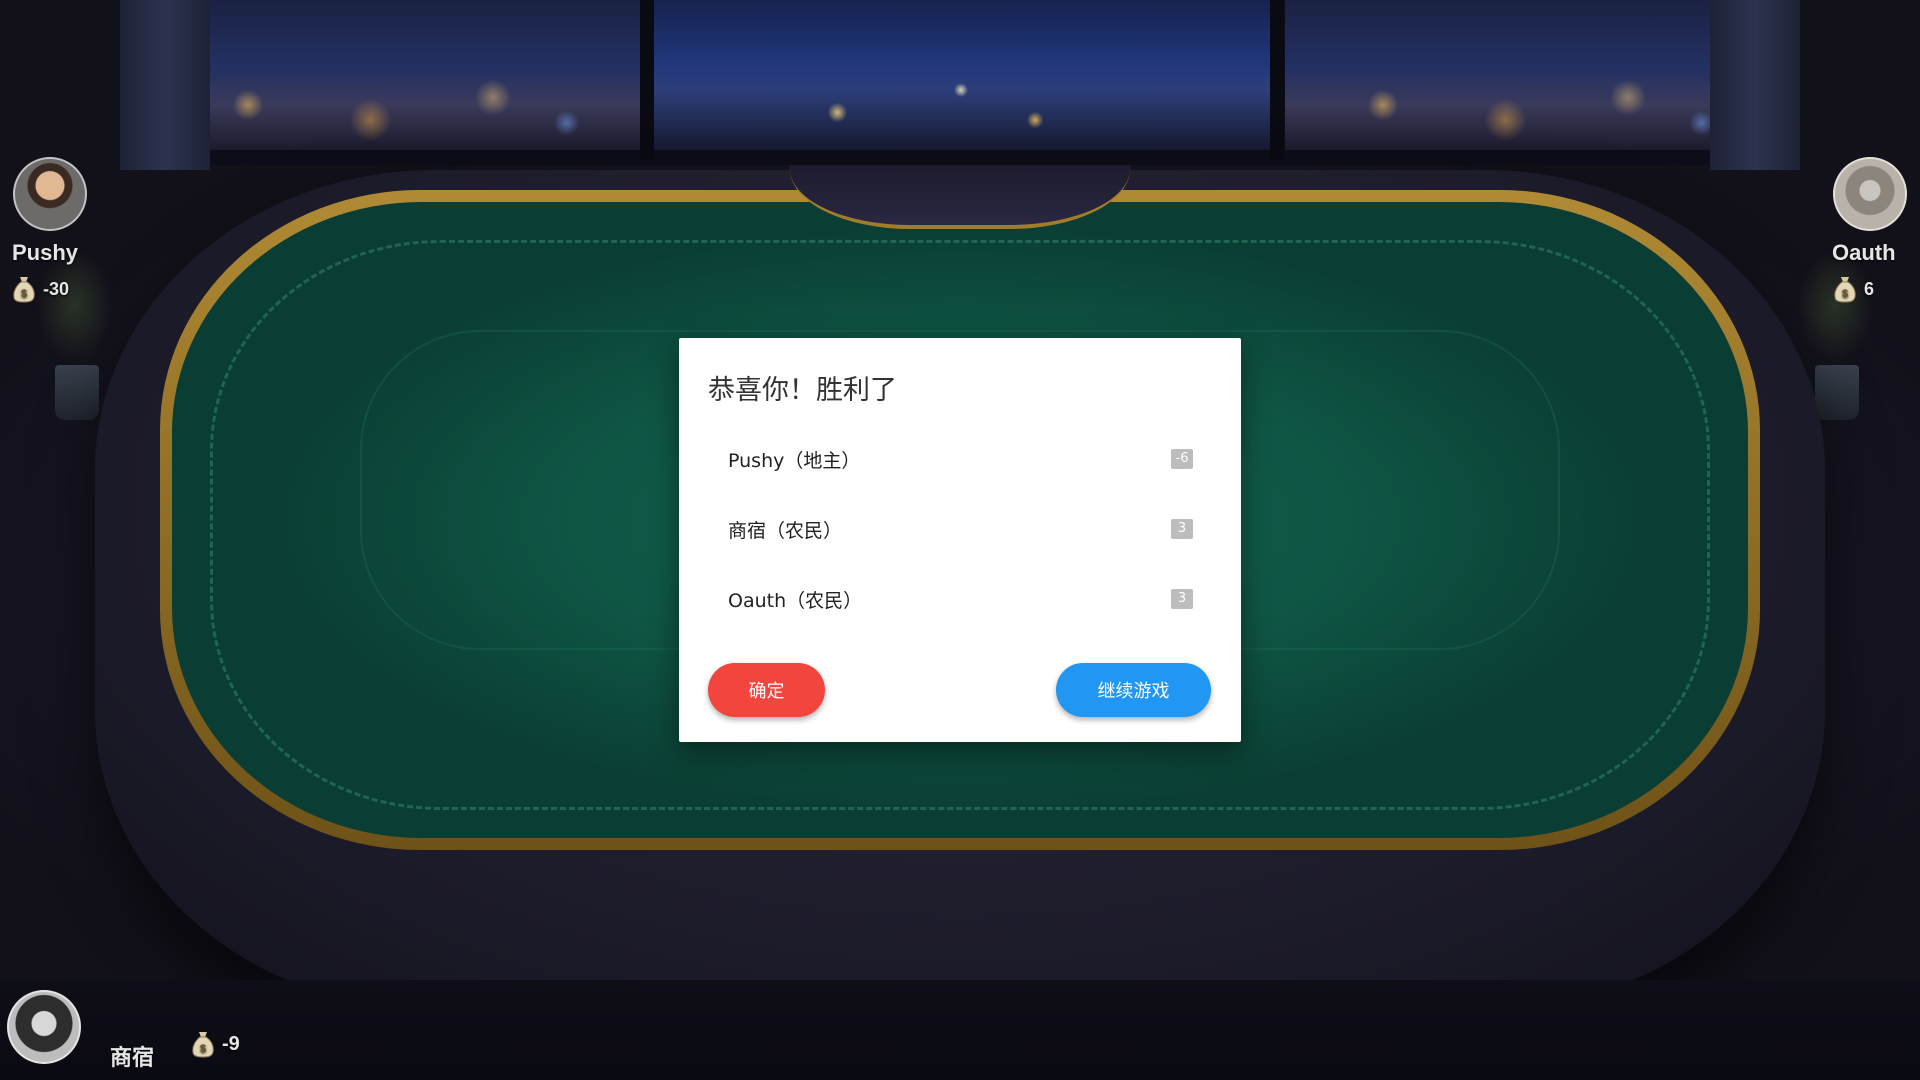  What do you see at coordinates (56, 288) in the screenshot?
I see `coin-value: -30` at bounding box center [56, 288].